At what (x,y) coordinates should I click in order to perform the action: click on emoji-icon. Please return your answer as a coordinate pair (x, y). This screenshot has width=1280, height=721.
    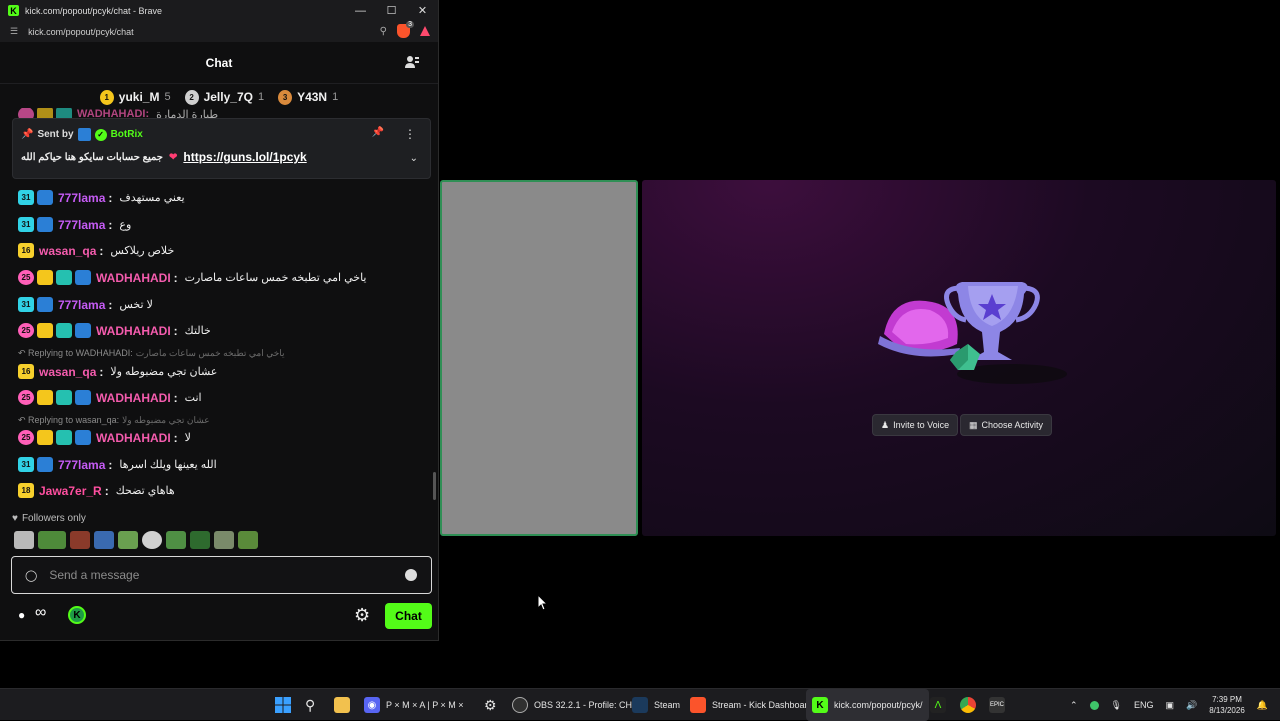
    Looking at the image, I should click on (411, 575).